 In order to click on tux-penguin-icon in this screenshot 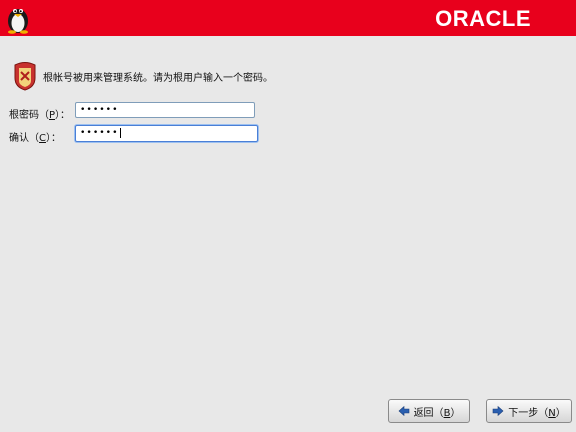, I will do `click(18, 21)`.